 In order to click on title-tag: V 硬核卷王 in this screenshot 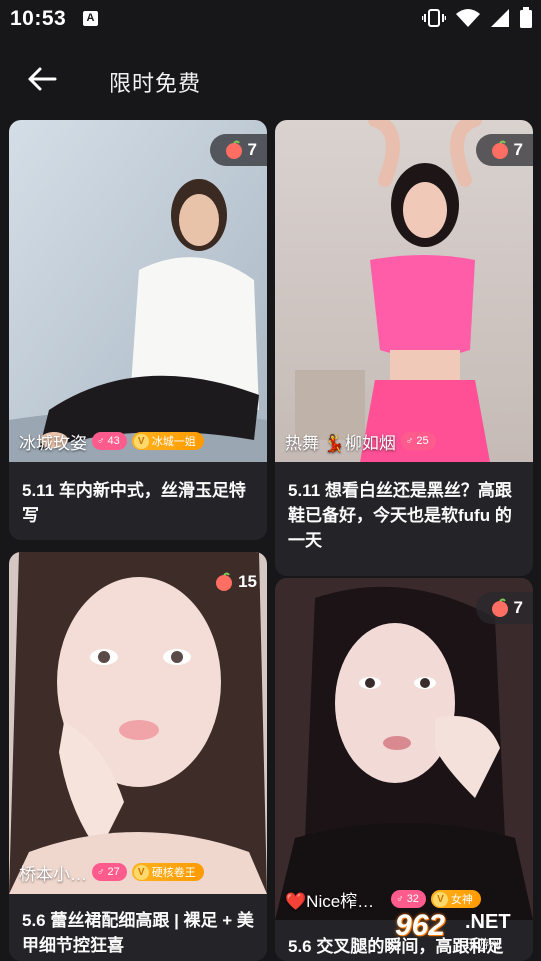, I will do `click(167, 872)`.